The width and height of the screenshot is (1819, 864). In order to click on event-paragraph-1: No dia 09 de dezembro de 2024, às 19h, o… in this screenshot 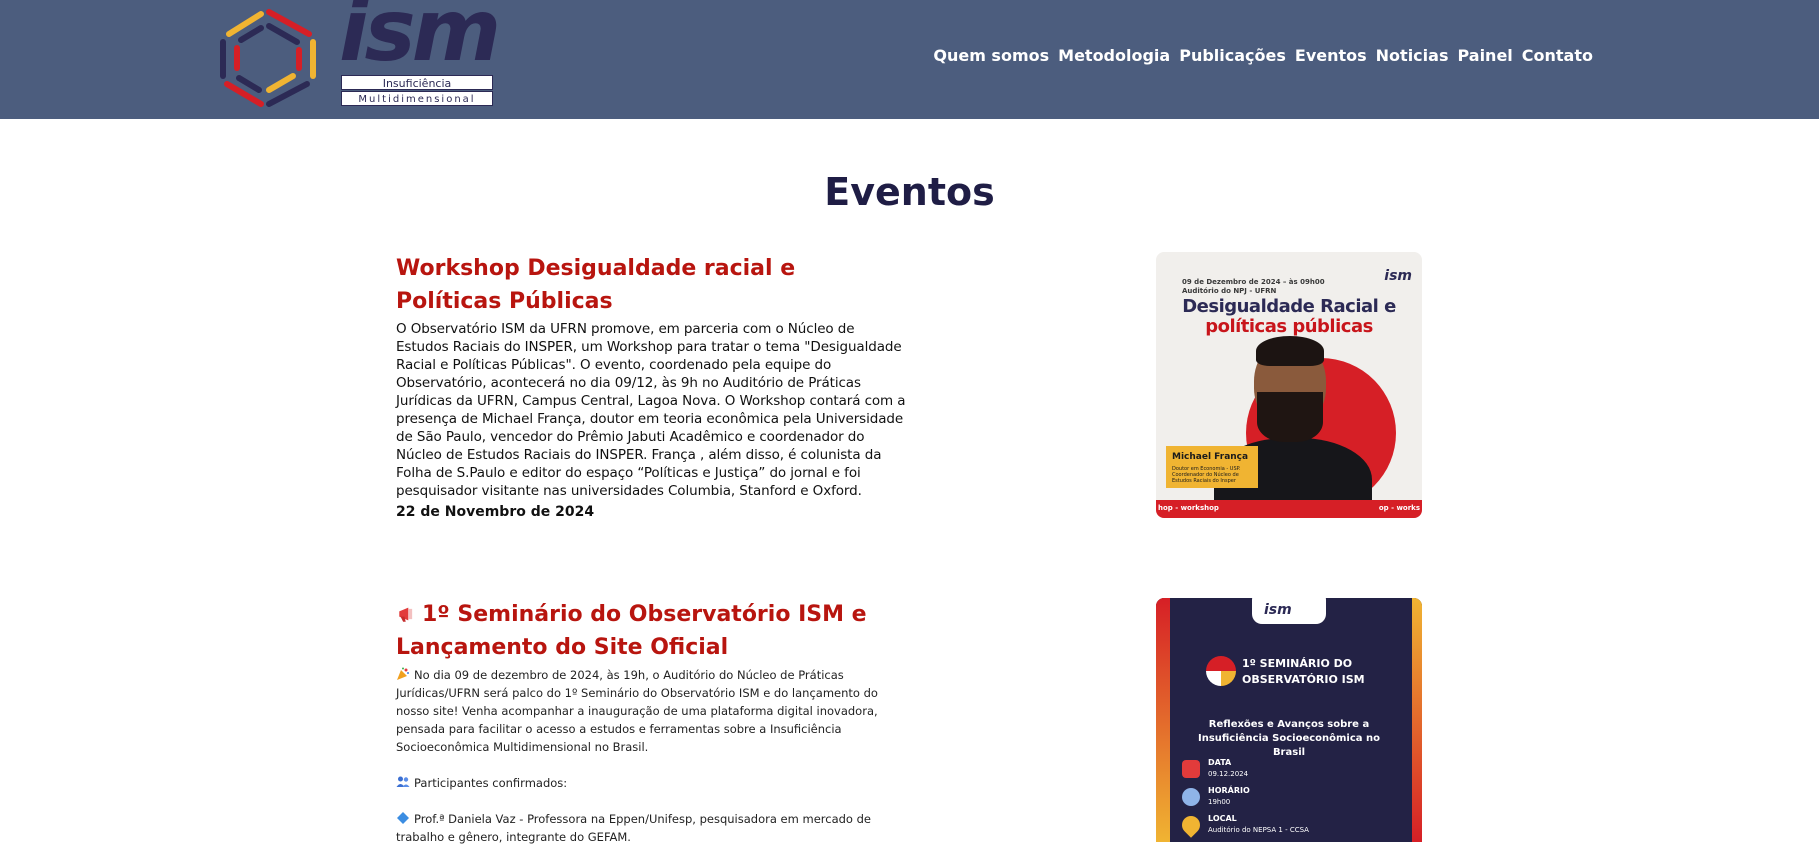, I will do `click(637, 711)`.